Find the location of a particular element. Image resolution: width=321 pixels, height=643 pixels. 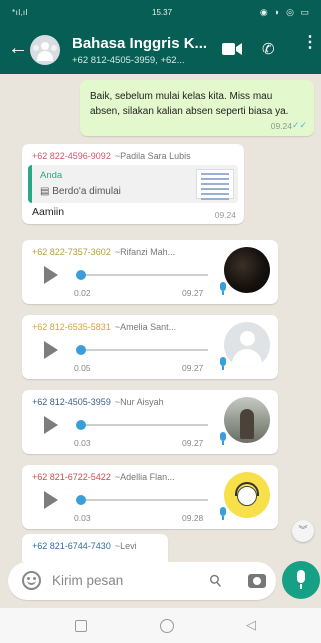

message-time: 09.28 is located at coordinates (193, 518).